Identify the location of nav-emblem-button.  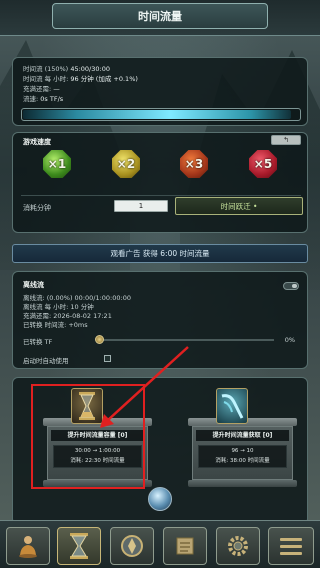
(132, 546).